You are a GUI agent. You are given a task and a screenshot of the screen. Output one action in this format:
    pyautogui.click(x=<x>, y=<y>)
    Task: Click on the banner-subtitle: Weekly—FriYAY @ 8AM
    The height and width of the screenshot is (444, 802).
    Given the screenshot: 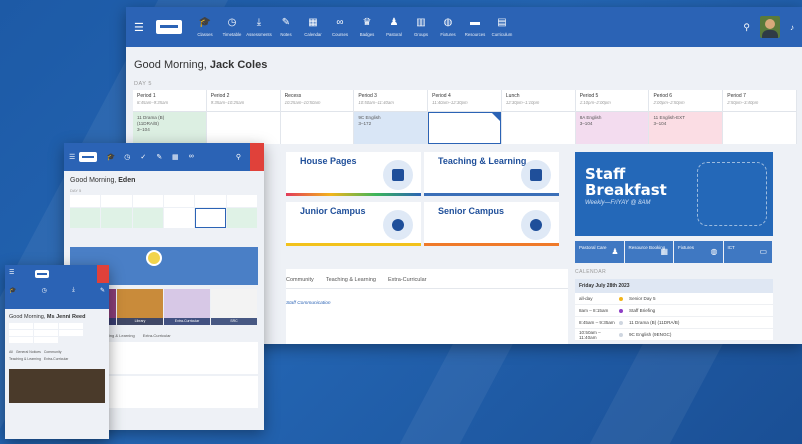 What is the action you would take?
    pyautogui.click(x=618, y=203)
    